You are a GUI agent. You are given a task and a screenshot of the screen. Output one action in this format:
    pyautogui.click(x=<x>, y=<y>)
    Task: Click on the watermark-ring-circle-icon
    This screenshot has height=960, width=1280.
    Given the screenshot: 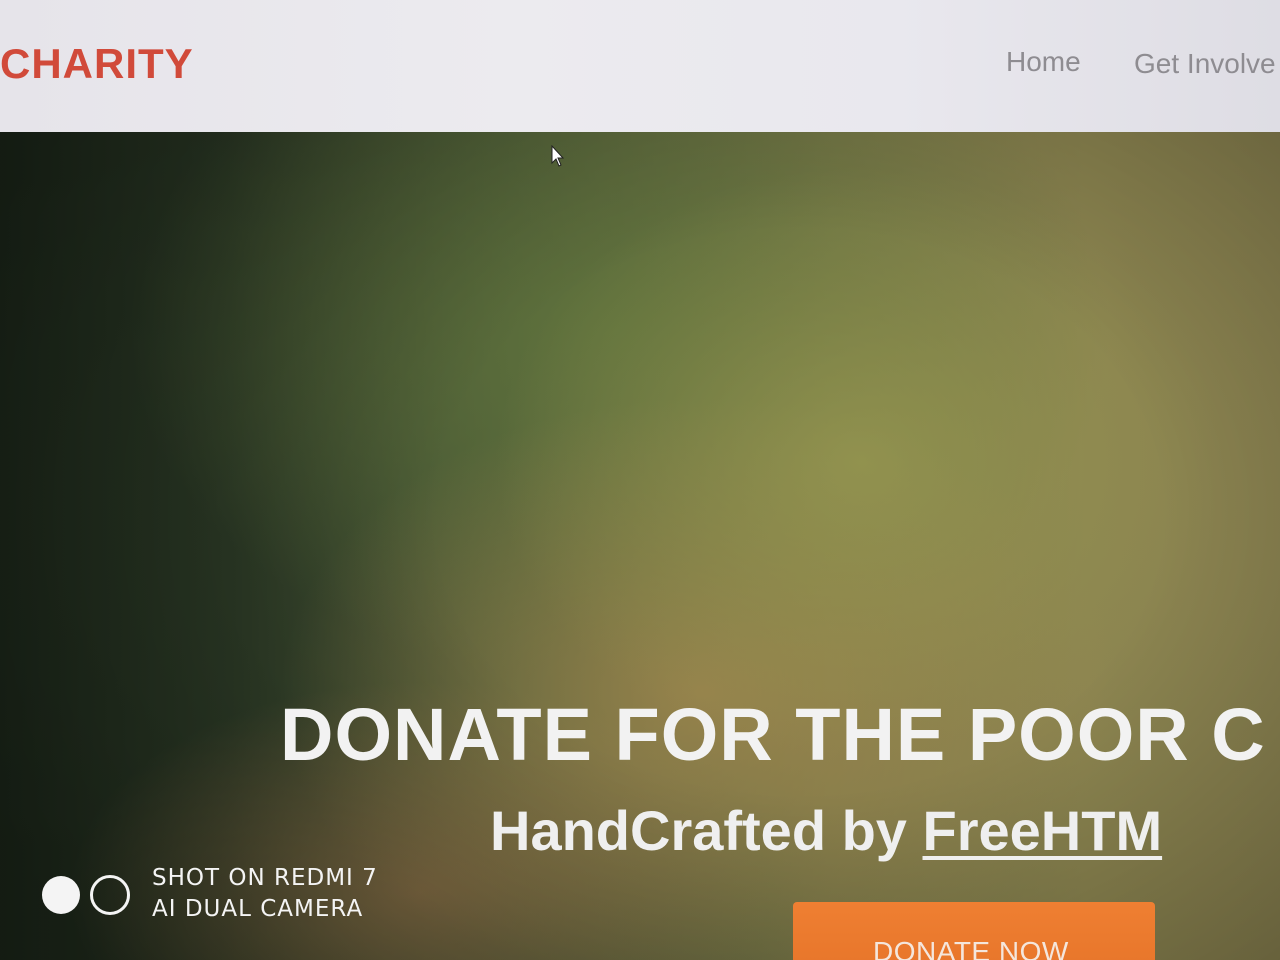 What is the action you would take?
    pyautogui.click(x=110, y=895)
    